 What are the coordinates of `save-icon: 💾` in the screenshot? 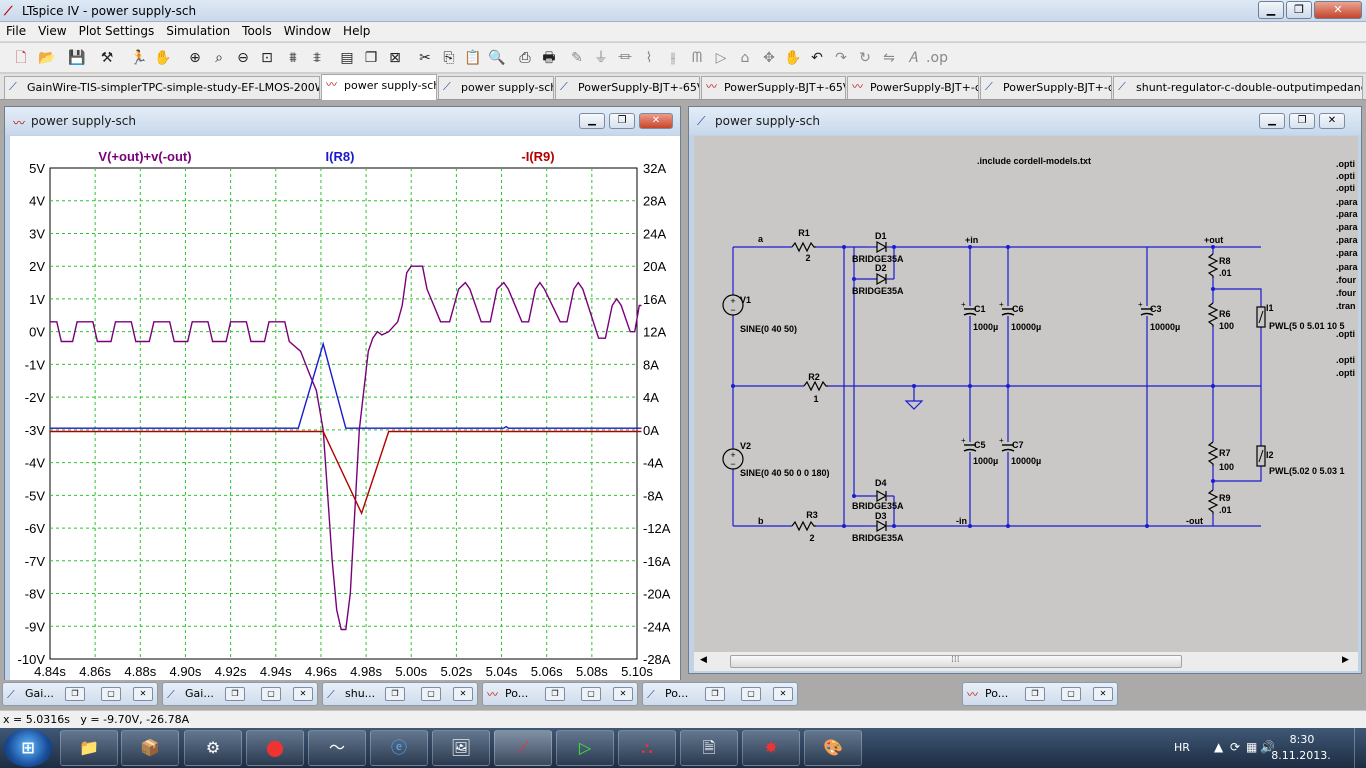 It's located at (77, 58).